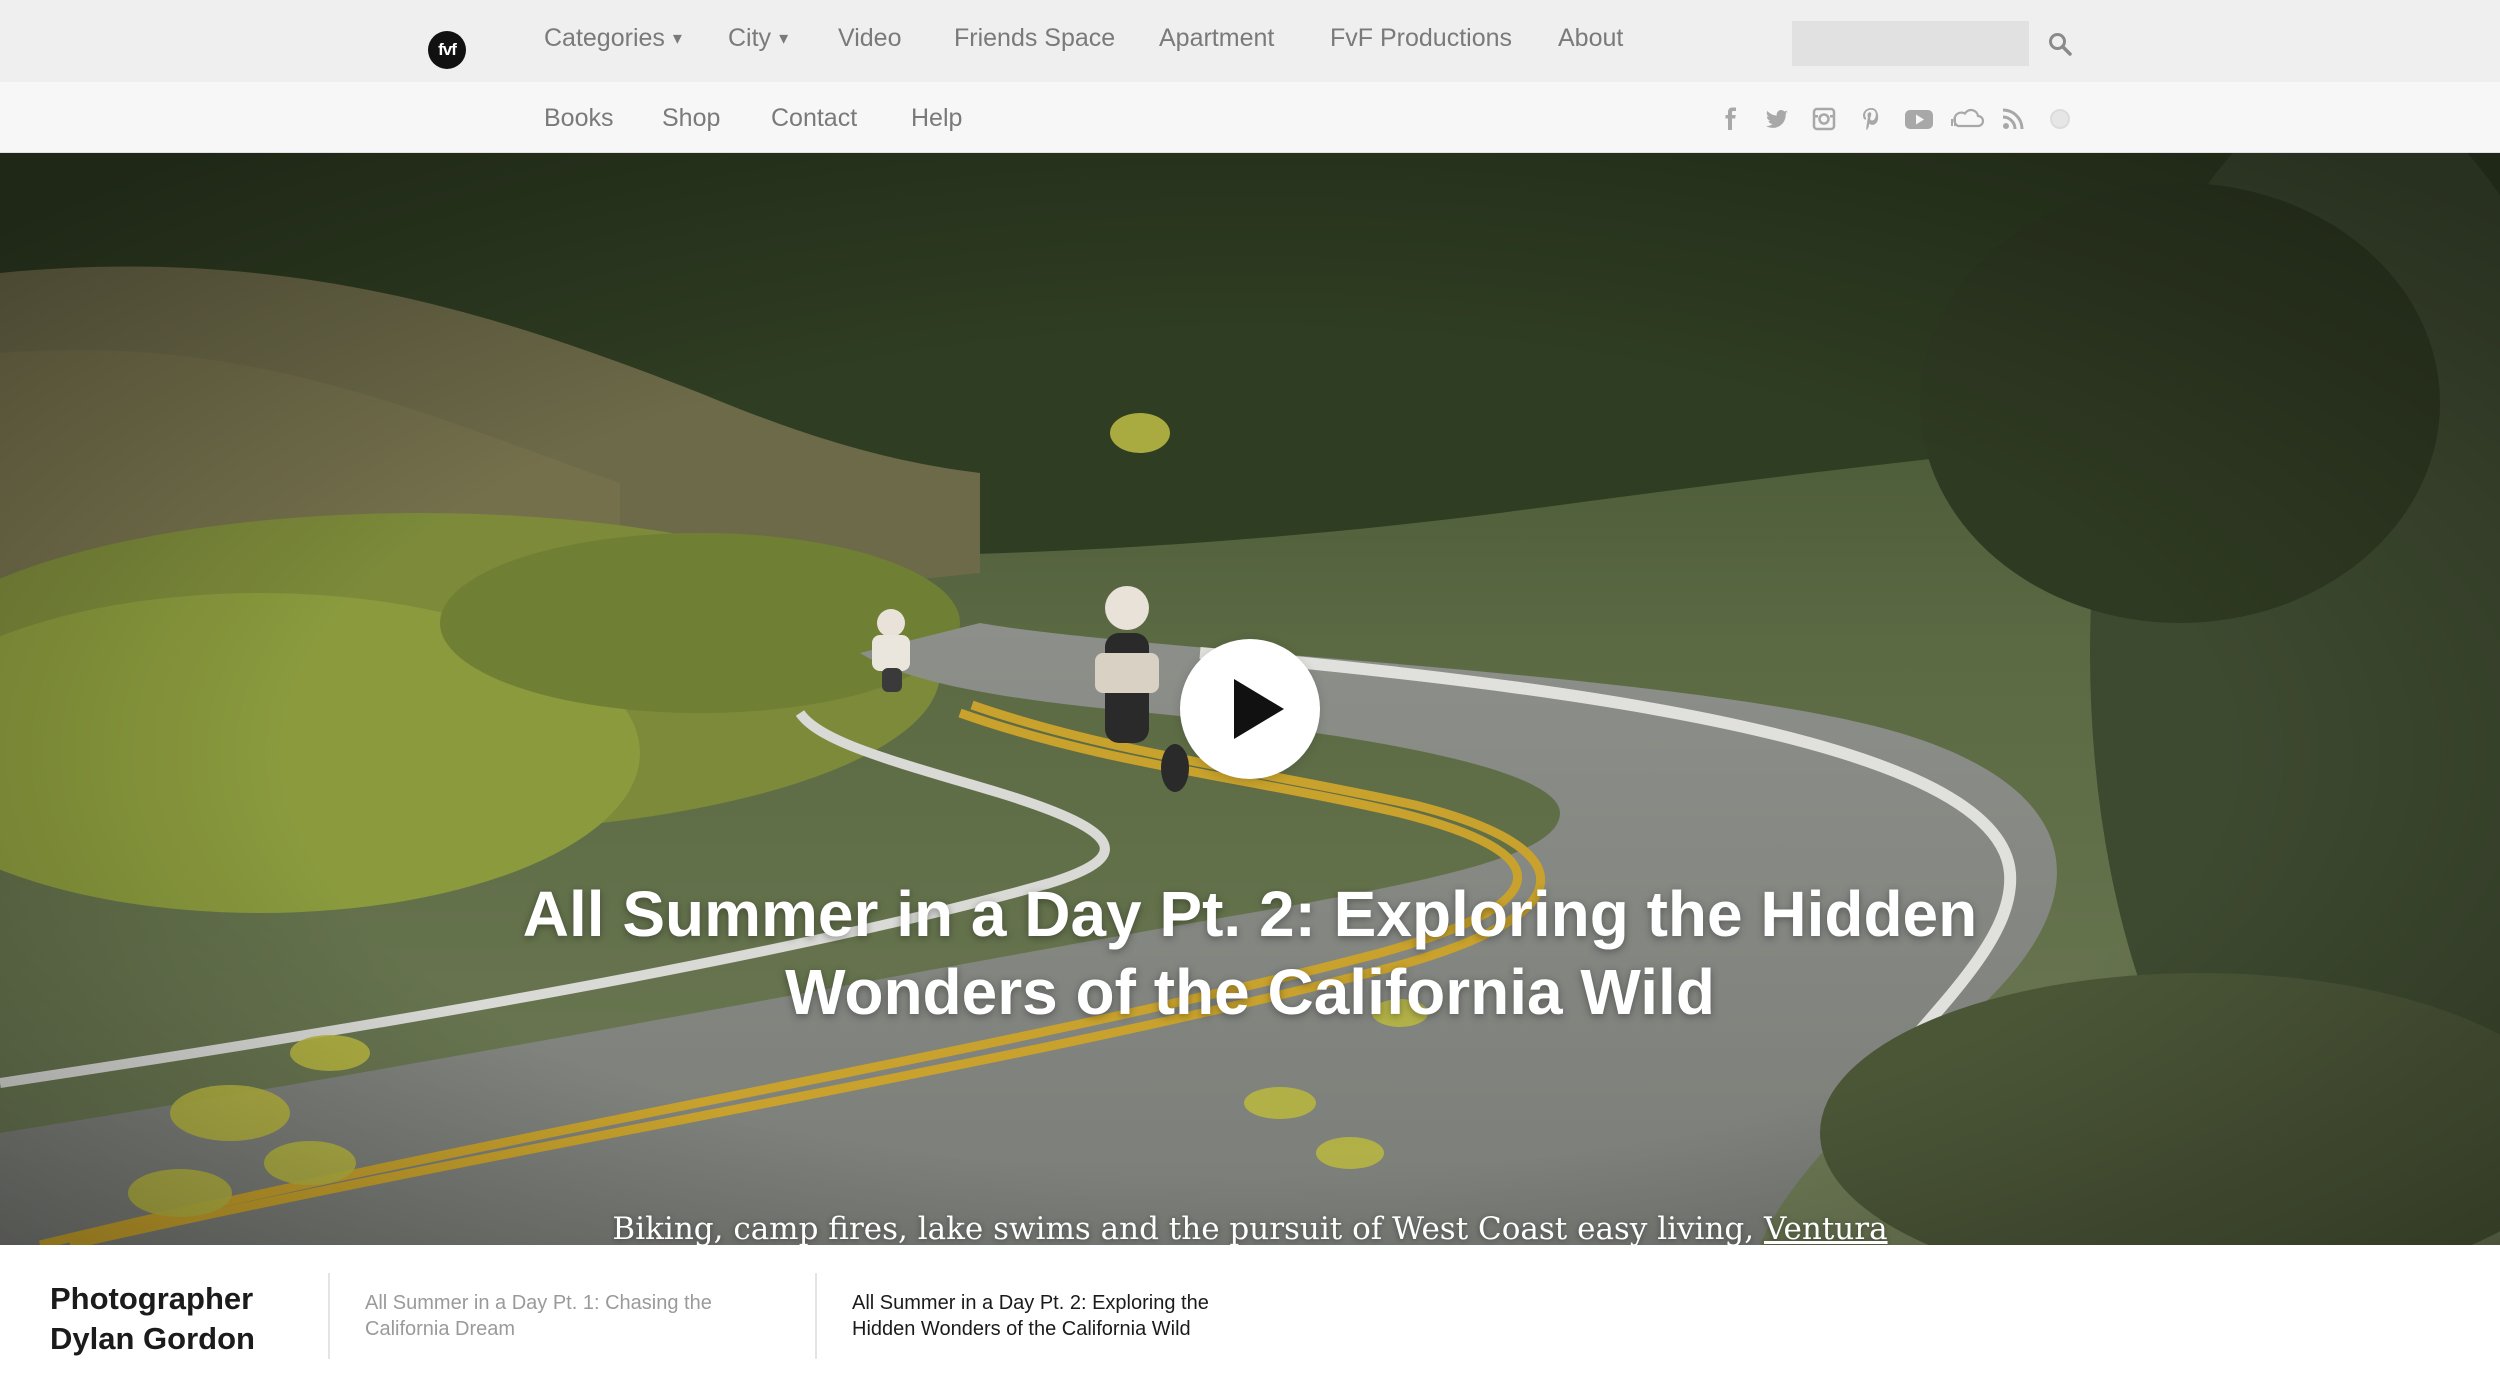 The image size is (2500, 1384). I want to click on facebook-icon, so click(1731, 119).